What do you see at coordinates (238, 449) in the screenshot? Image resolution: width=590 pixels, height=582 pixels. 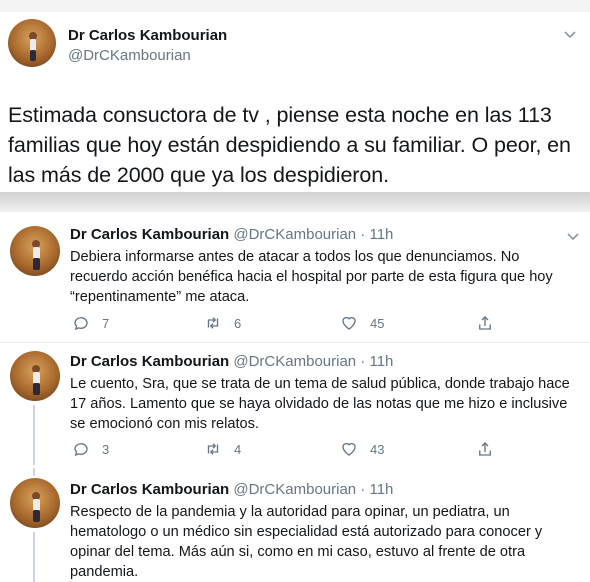 I see `retweet-count: 4` at bounding box center [238, 449].